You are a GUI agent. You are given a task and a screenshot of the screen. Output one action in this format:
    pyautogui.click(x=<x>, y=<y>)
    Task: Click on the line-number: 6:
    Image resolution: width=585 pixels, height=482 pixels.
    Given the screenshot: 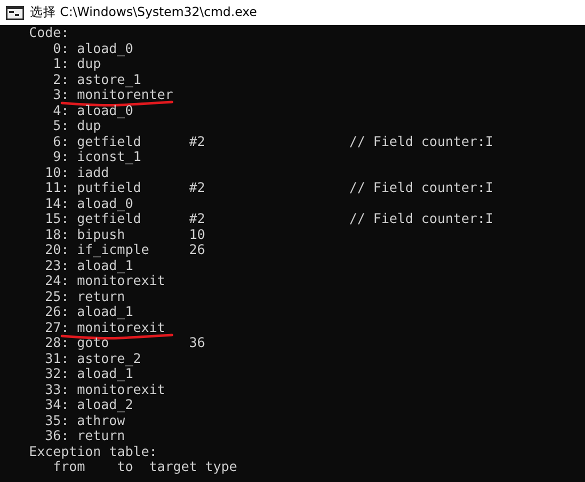 What is the action you would take?
    pyautogui.click(x=61, y=142)
    